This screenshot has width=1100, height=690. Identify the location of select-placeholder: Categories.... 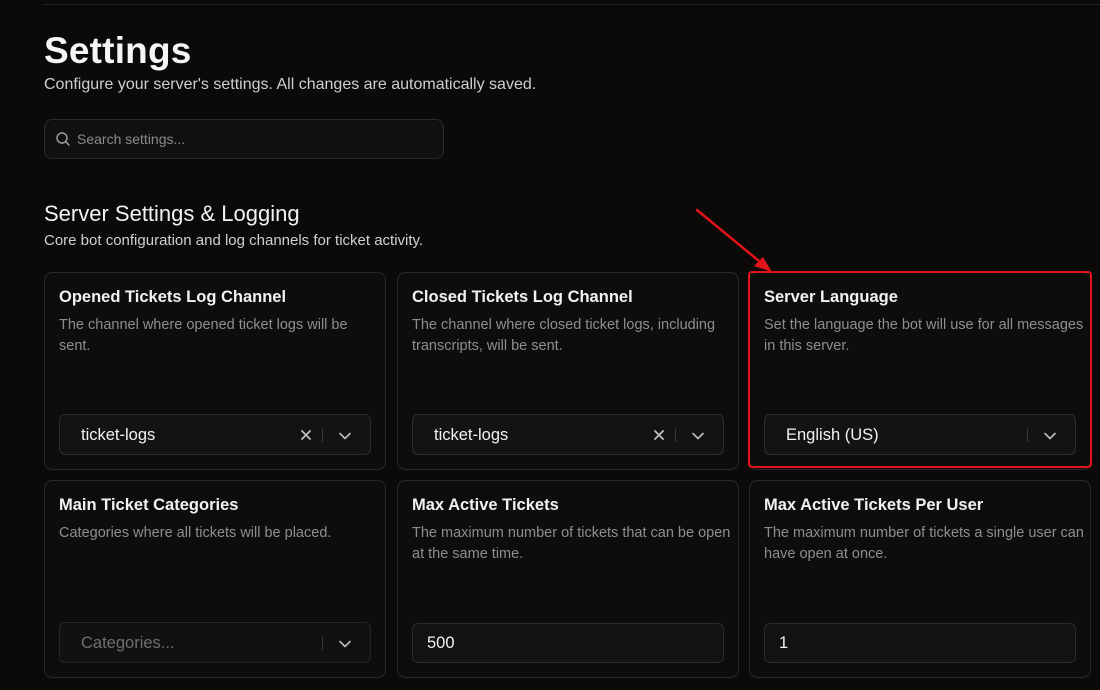
(128, 643).